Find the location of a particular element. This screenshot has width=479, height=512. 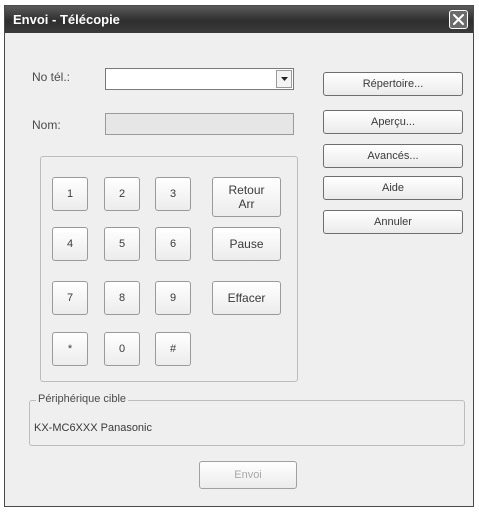

key-7: 7 is located at coordinates (70, 298).